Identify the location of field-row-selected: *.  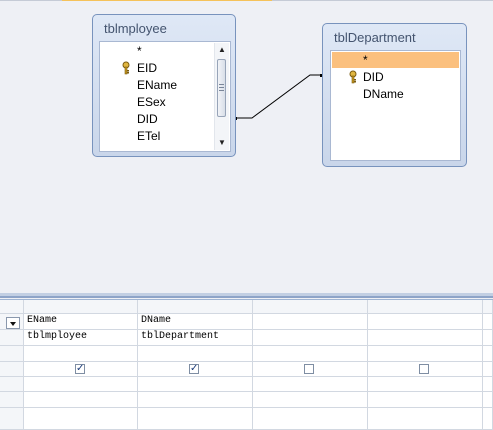
(395, 60).